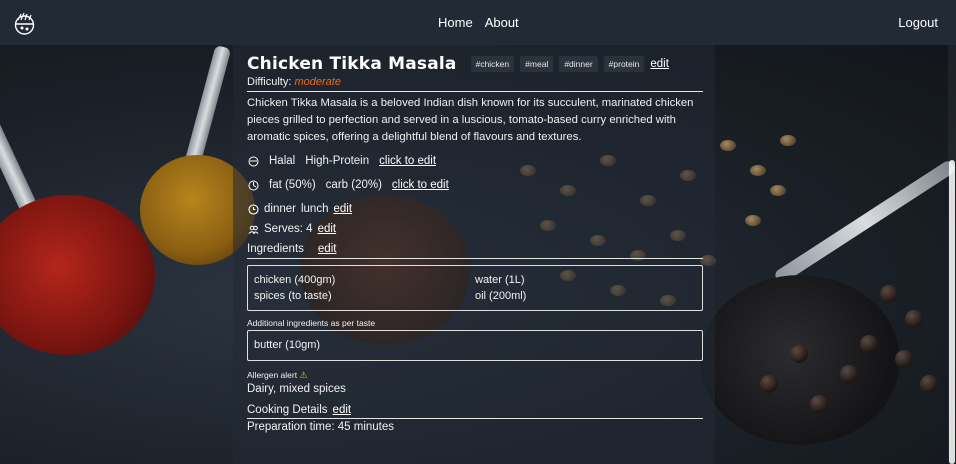 The image size is (956, 464). Describe the element at coordinates (269, 82) in the screenshot. I see `difficulty-label: Difficulty:` at that location.